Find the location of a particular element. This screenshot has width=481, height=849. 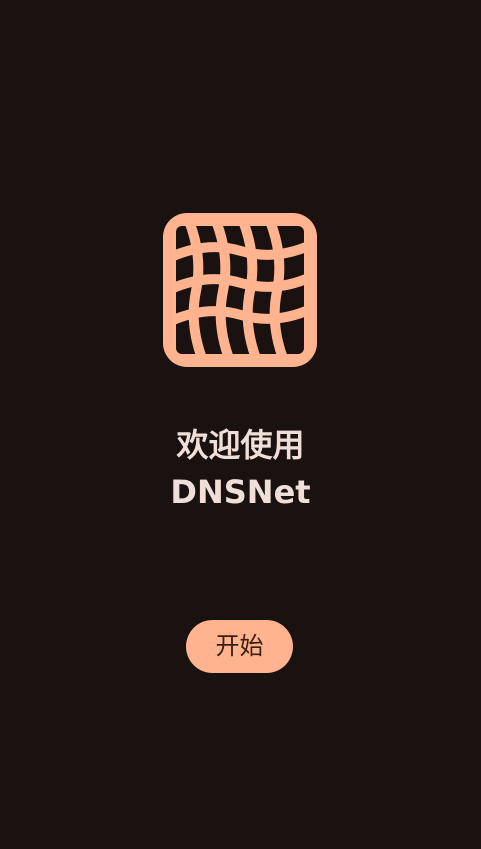

start-button: 开始 is located at coordinates (239, 646).